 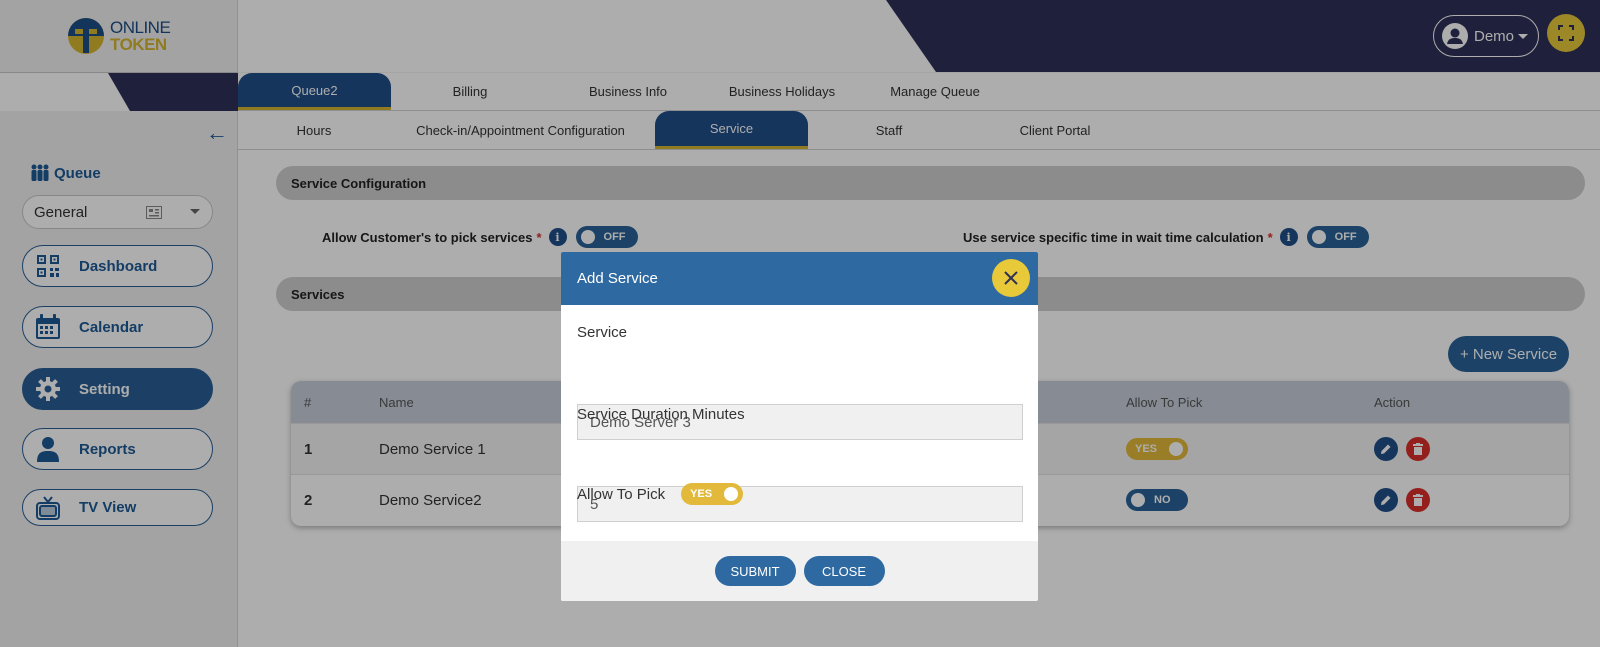 I want to click on close-button: CLOSE, so click(x=844, y=571).